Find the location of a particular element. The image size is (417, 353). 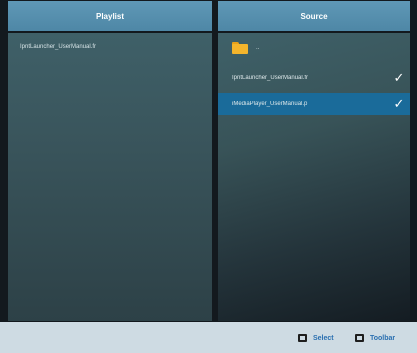

select-button-icon is located at coordinates (302, 338).